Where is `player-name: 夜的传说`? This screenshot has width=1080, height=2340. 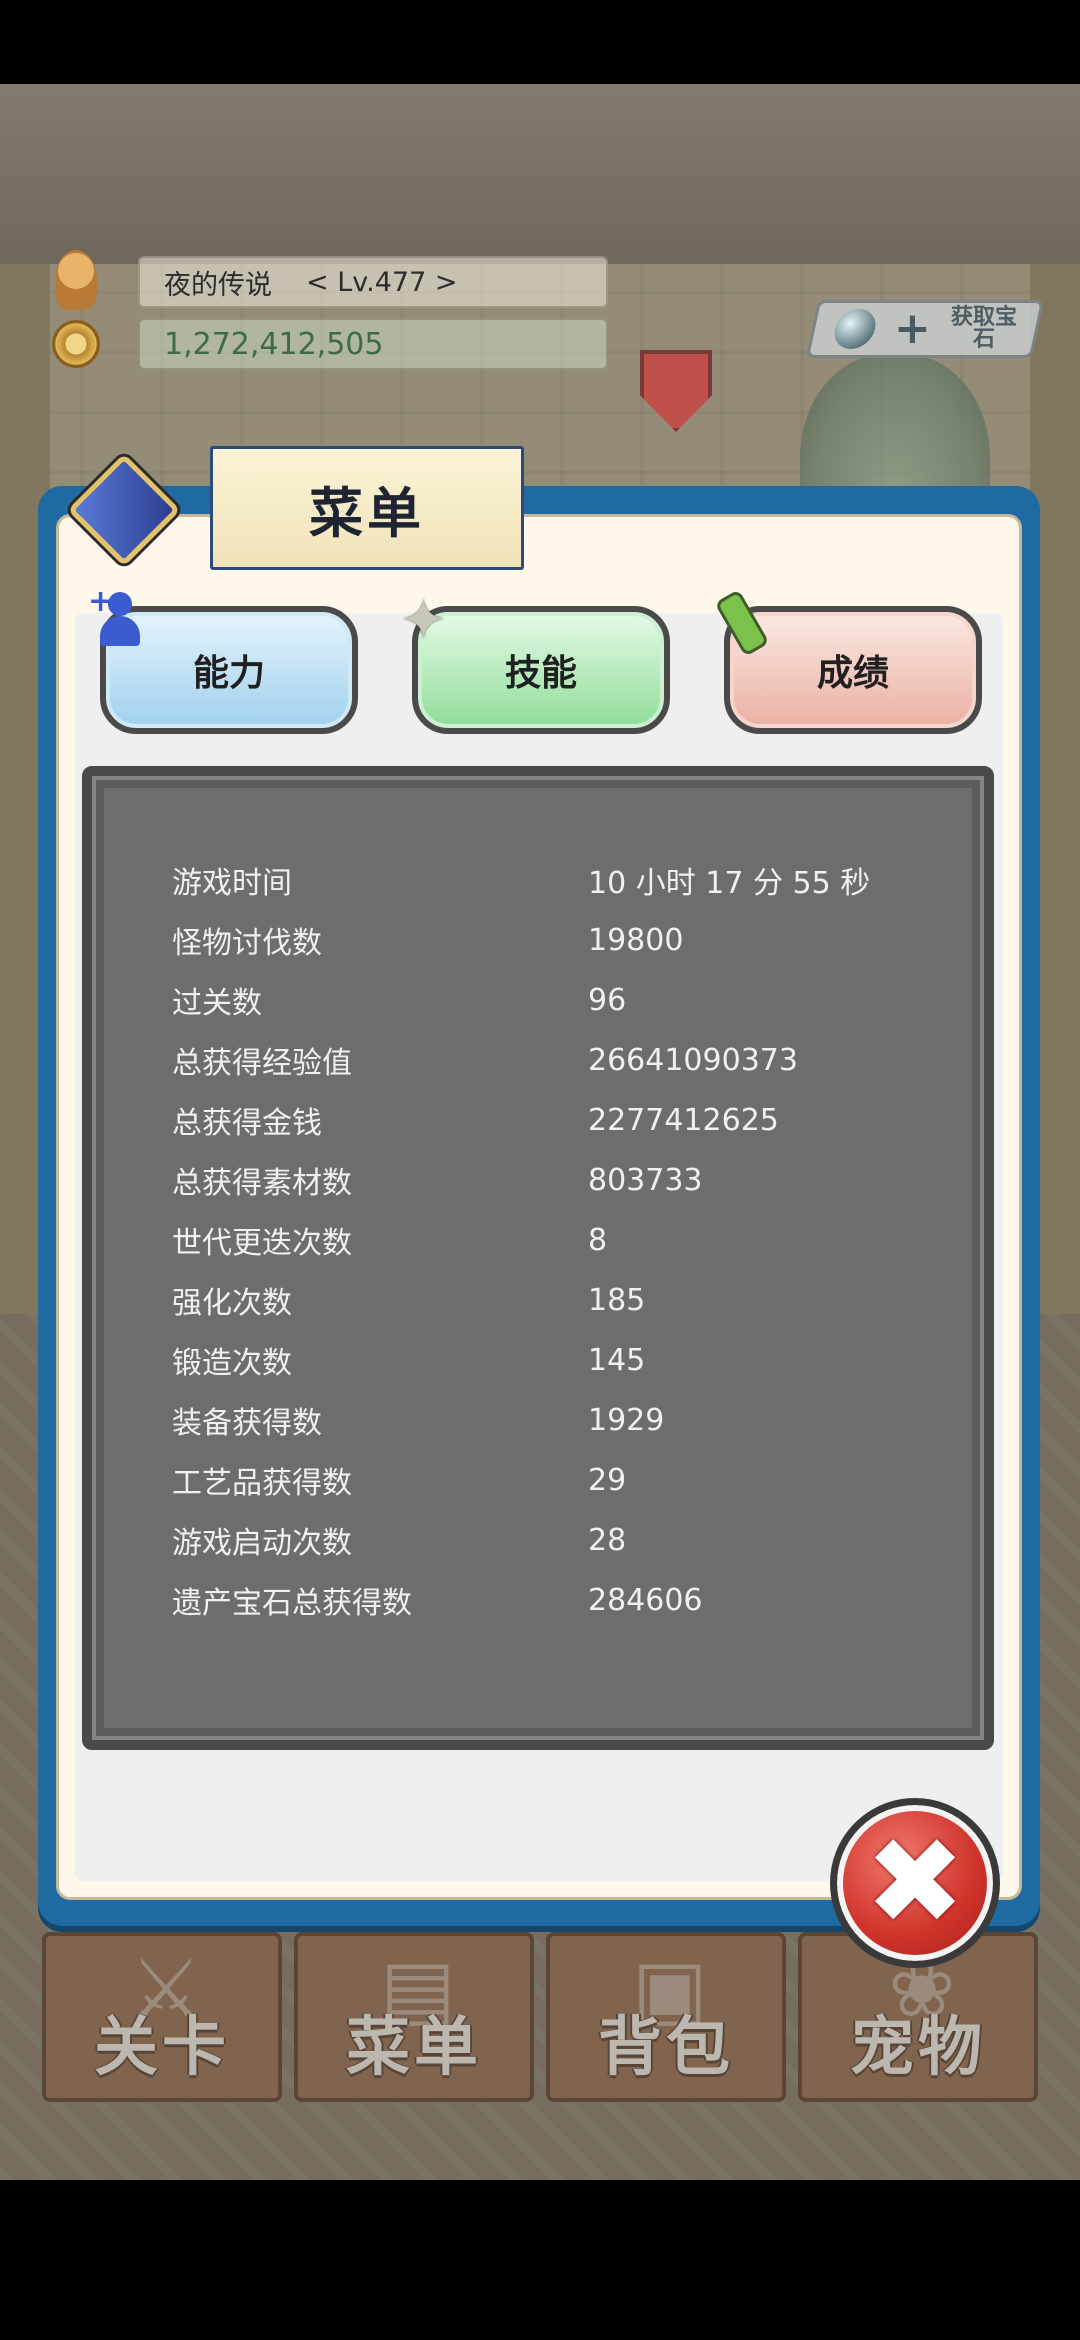 player-name: 夜的传说 is located at coordinates (218, 285).